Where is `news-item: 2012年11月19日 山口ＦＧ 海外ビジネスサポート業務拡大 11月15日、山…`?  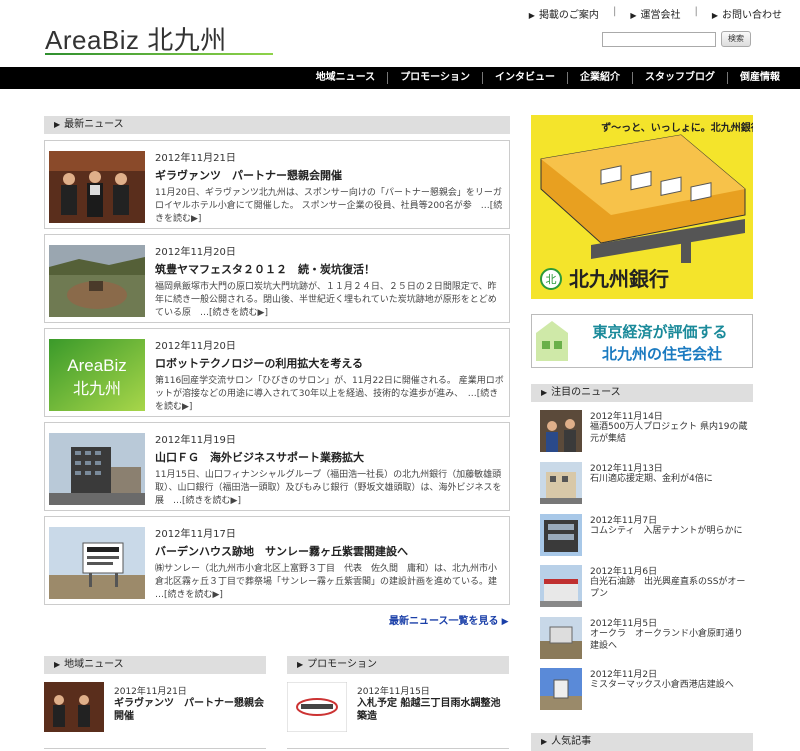 news-item: 2012年11月19日 山口ＦＧ 海外ビジネスサポート業務拡大 11月15日、山… is located at coordinates (277, 466).